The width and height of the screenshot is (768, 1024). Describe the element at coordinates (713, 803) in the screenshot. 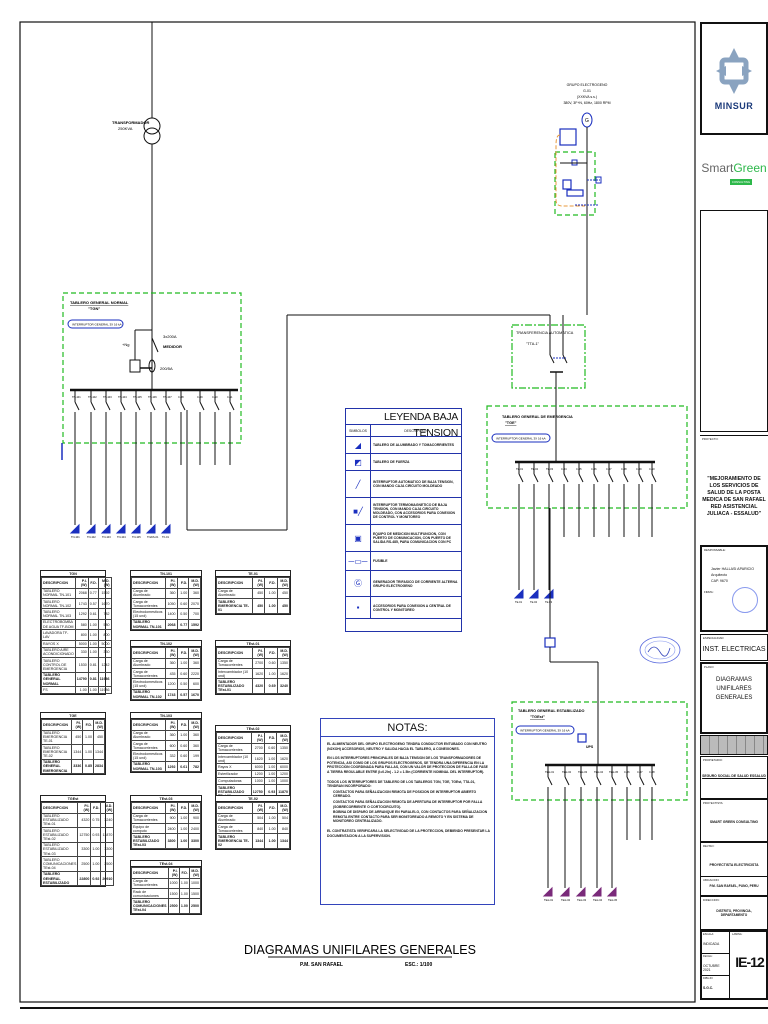

I see `designer-label: PROYECTISTA:` at that location.